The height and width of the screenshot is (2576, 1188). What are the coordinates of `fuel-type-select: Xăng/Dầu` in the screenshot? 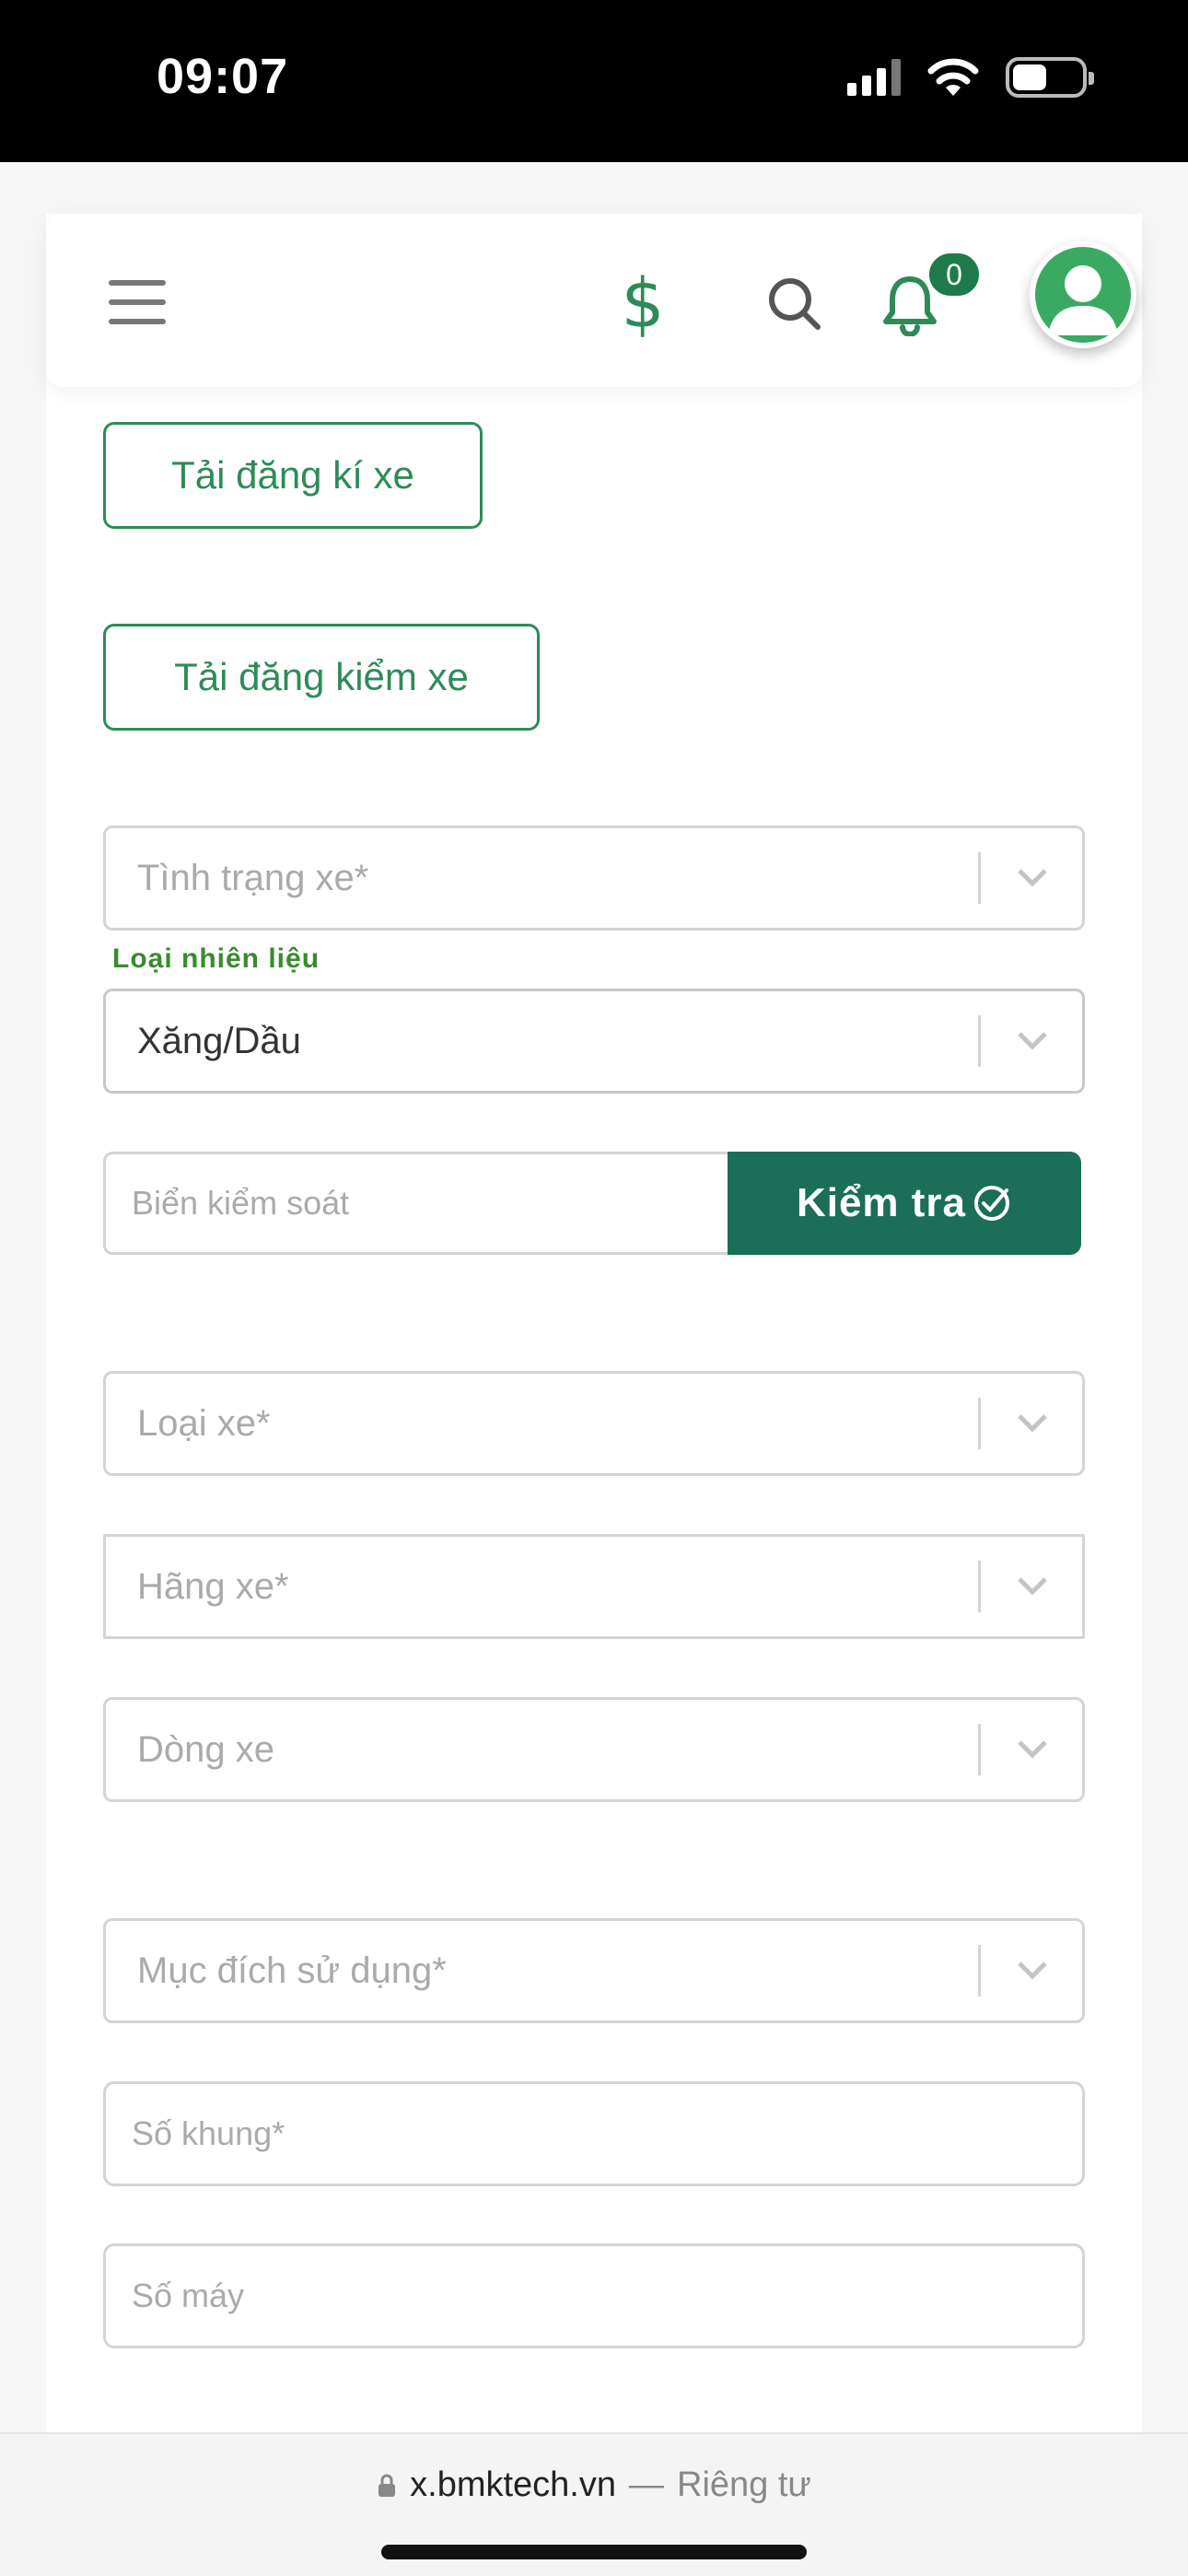 It's located at (594, 1041).